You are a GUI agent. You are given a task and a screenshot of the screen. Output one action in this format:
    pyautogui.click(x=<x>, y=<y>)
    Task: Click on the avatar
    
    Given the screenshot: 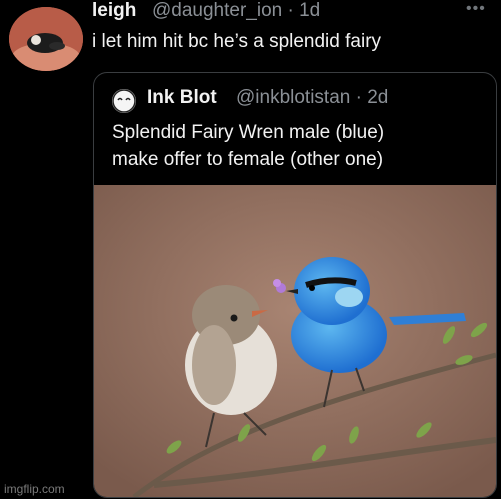 What is the action you would take?
    pyautogui.click(x=46, y=39)
    